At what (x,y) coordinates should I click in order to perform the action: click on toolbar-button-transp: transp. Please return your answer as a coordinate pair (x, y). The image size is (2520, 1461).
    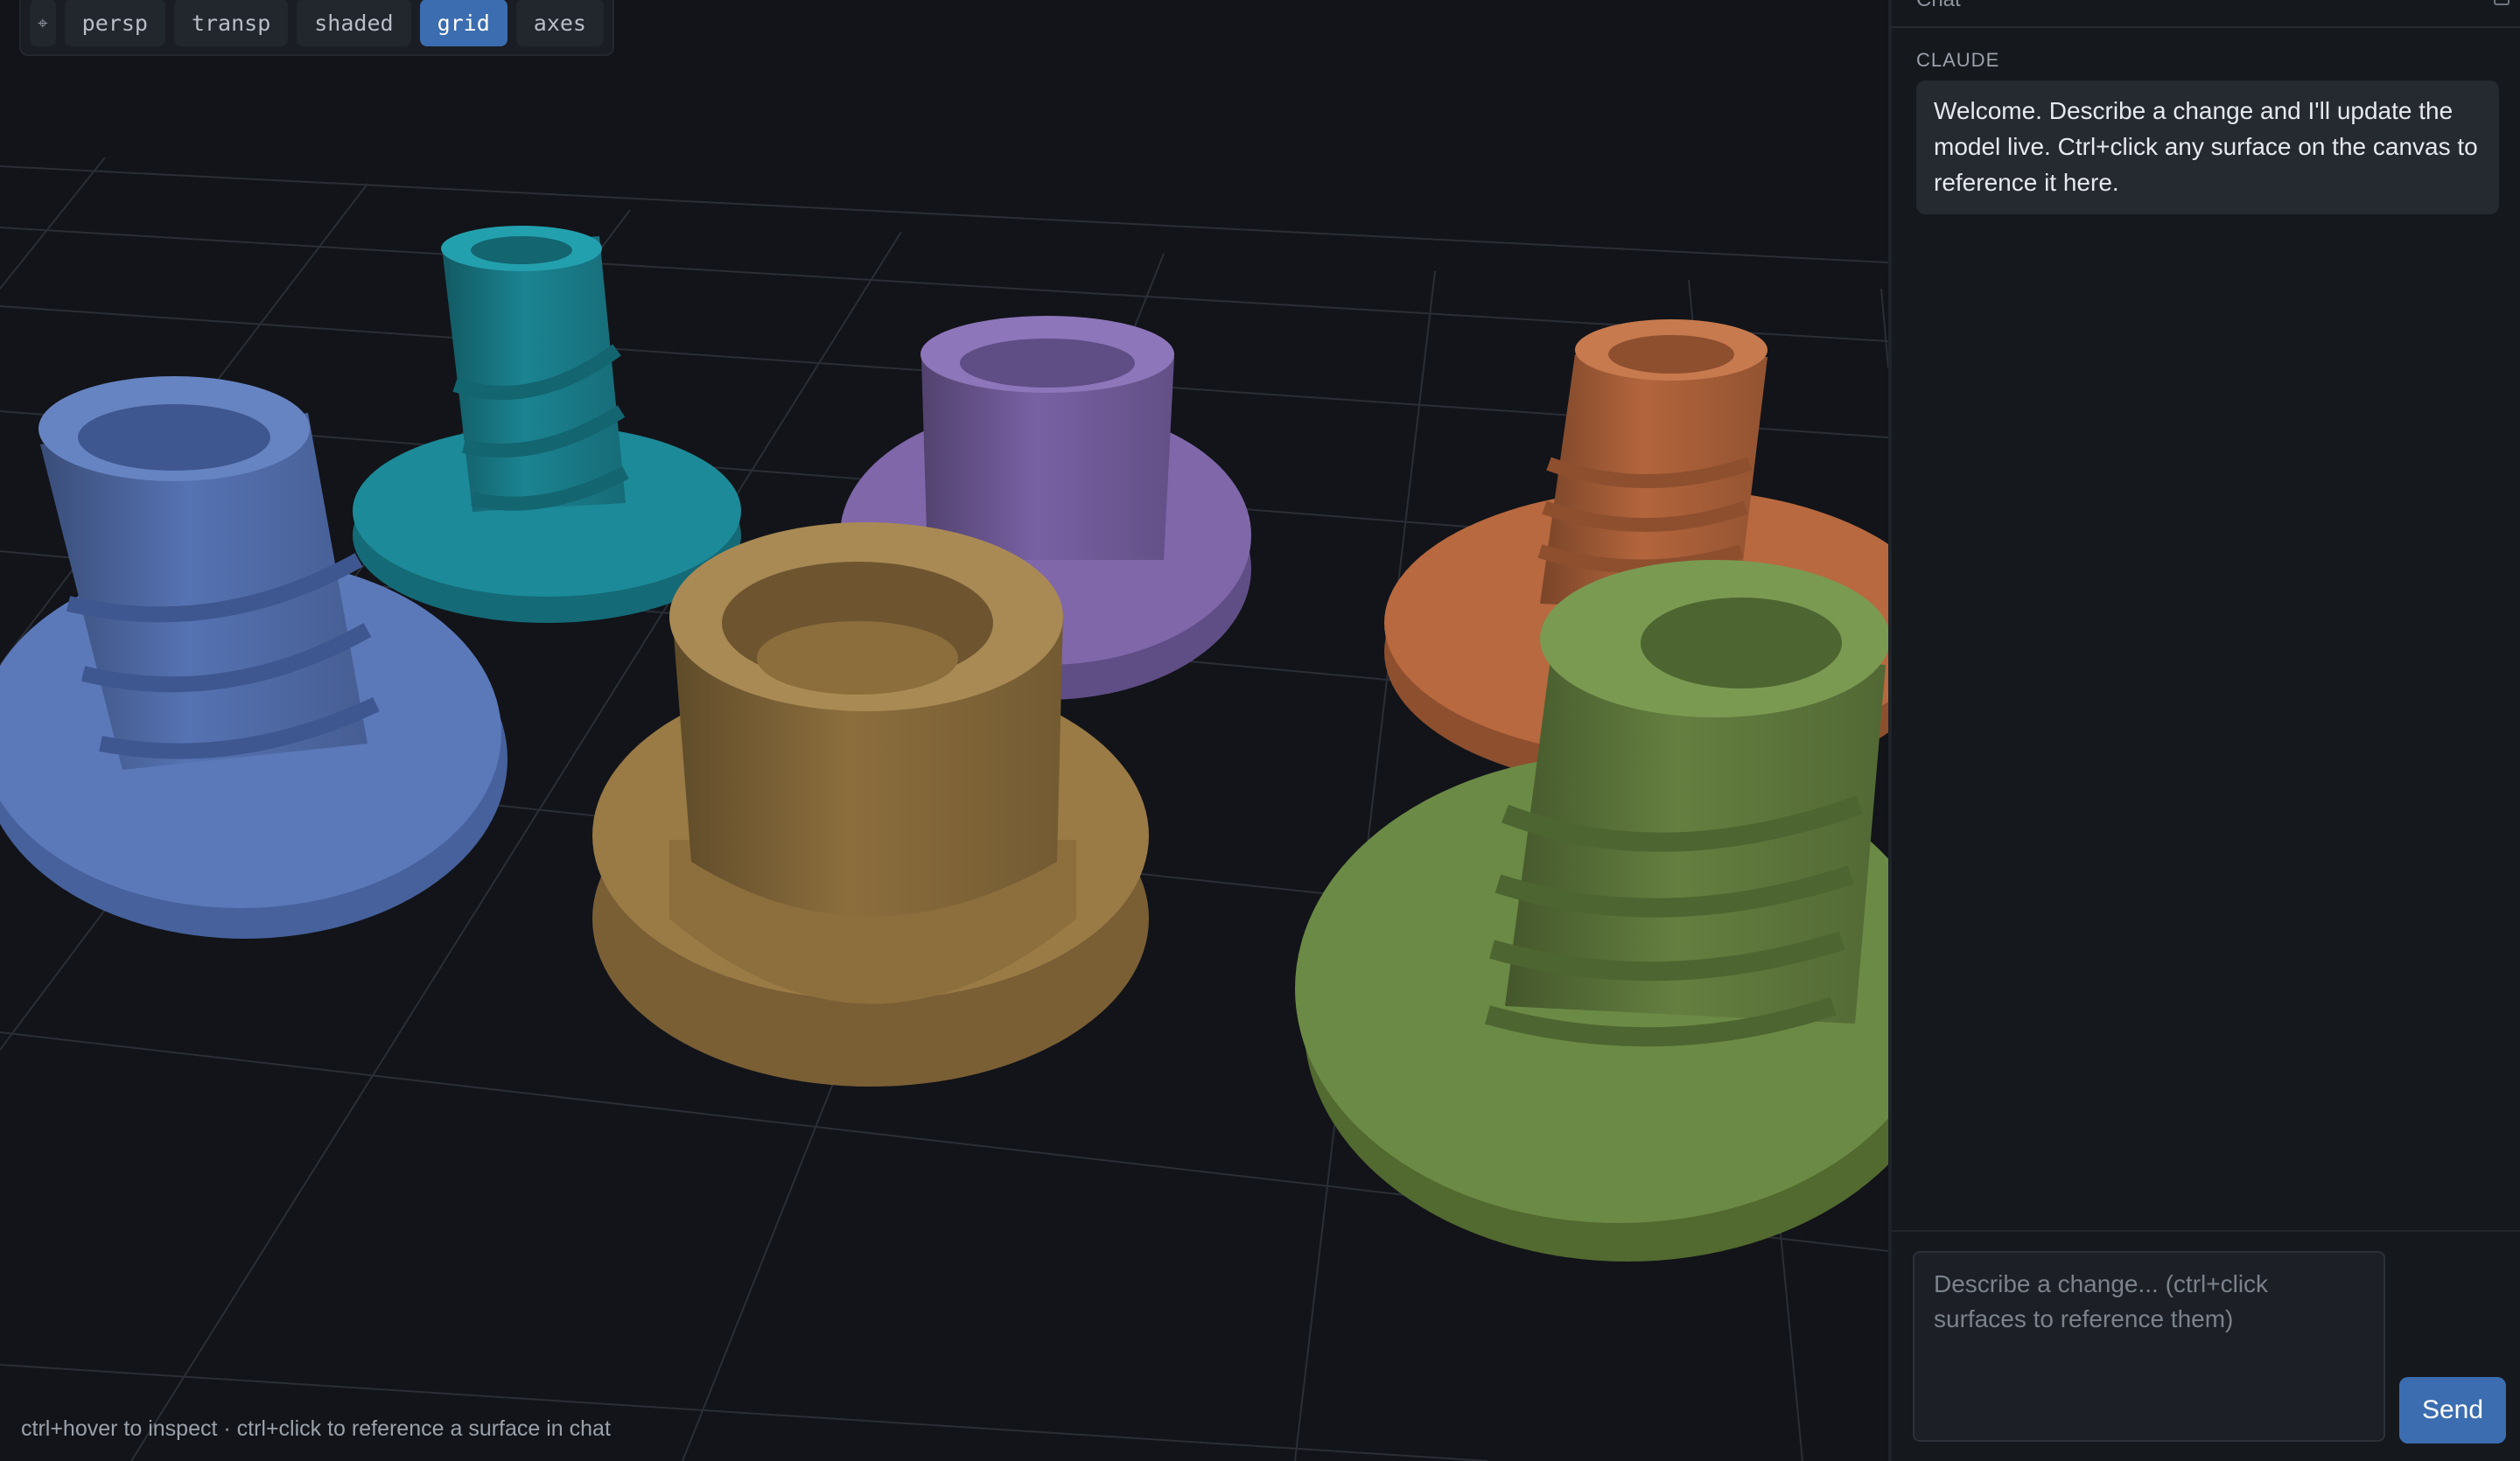
    Looking at the image, I should click on (231, 23).